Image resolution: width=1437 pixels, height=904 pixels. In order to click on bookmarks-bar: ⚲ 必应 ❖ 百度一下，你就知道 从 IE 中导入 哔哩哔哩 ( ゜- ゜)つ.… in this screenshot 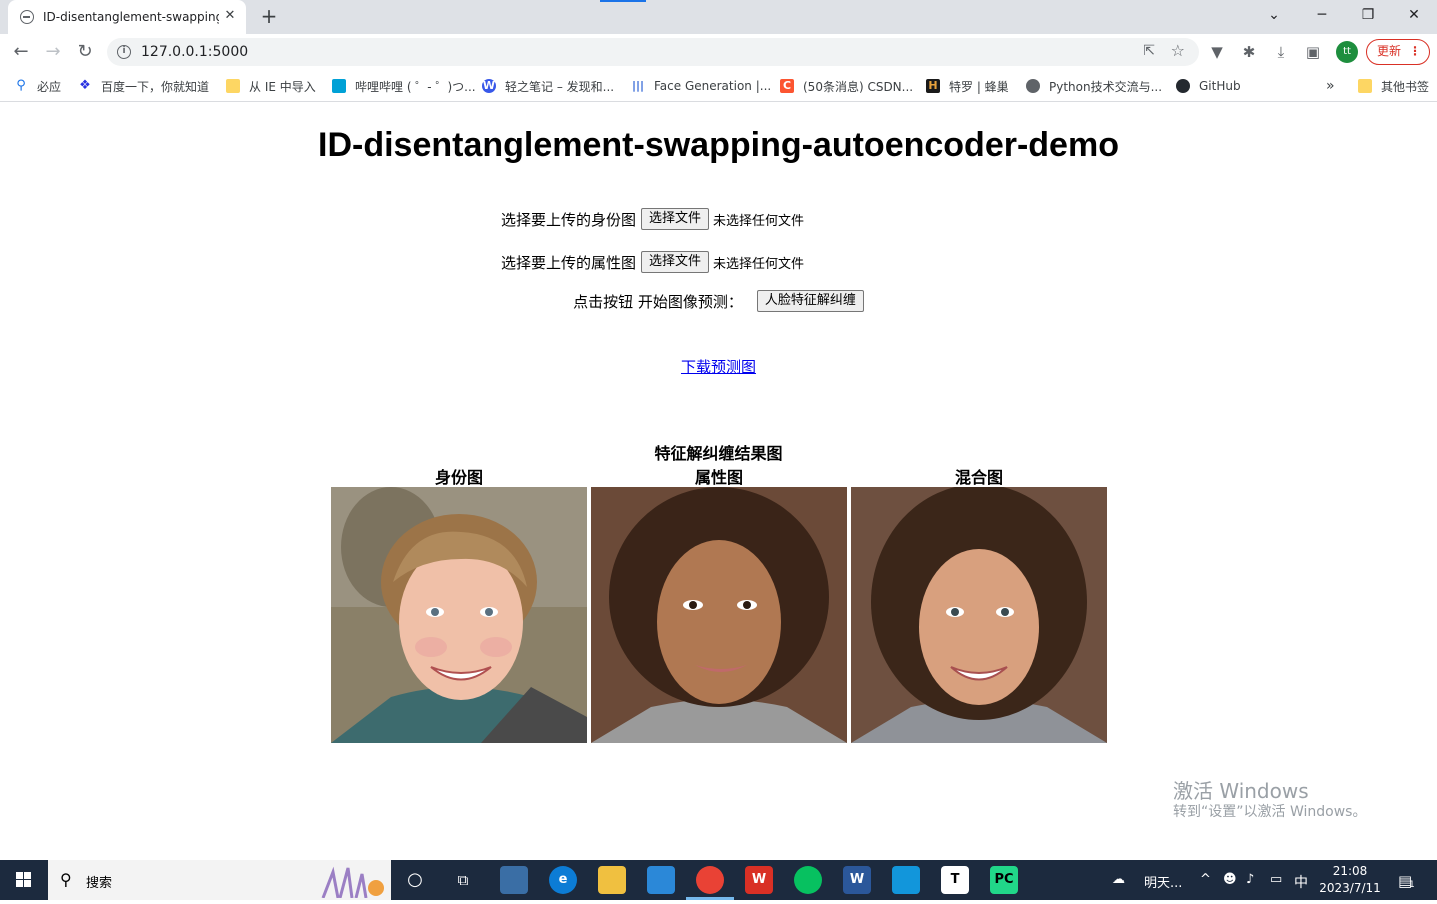, I will do `click(718, 86)`.